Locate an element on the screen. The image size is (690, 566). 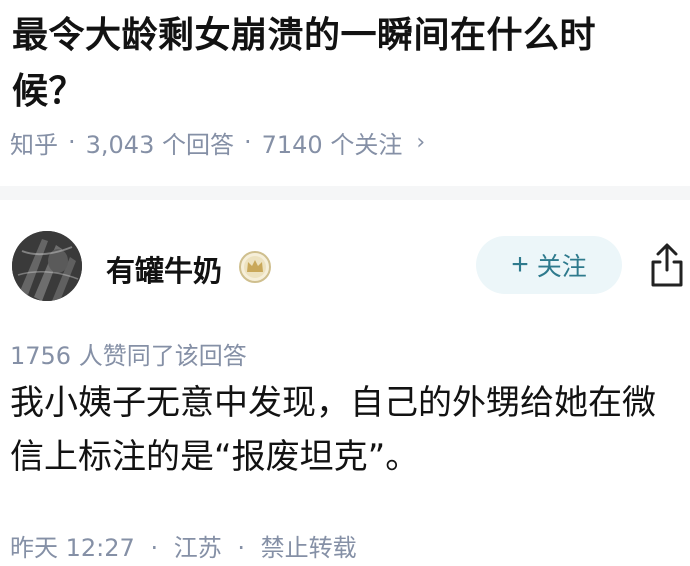
answers-count: 3,043 个回答 is located at coordinates (159, 144).